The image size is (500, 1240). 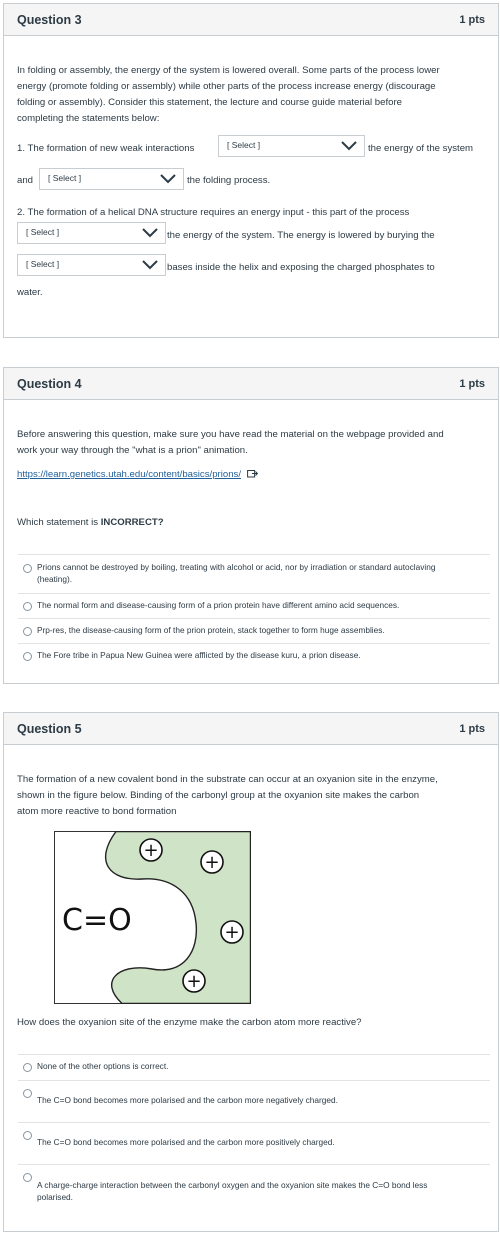 What do you see at coordinates (251, 20) in the screenshot?
I see `question-3-header: Question 3 1 pts` at bounding box center [251, 20].